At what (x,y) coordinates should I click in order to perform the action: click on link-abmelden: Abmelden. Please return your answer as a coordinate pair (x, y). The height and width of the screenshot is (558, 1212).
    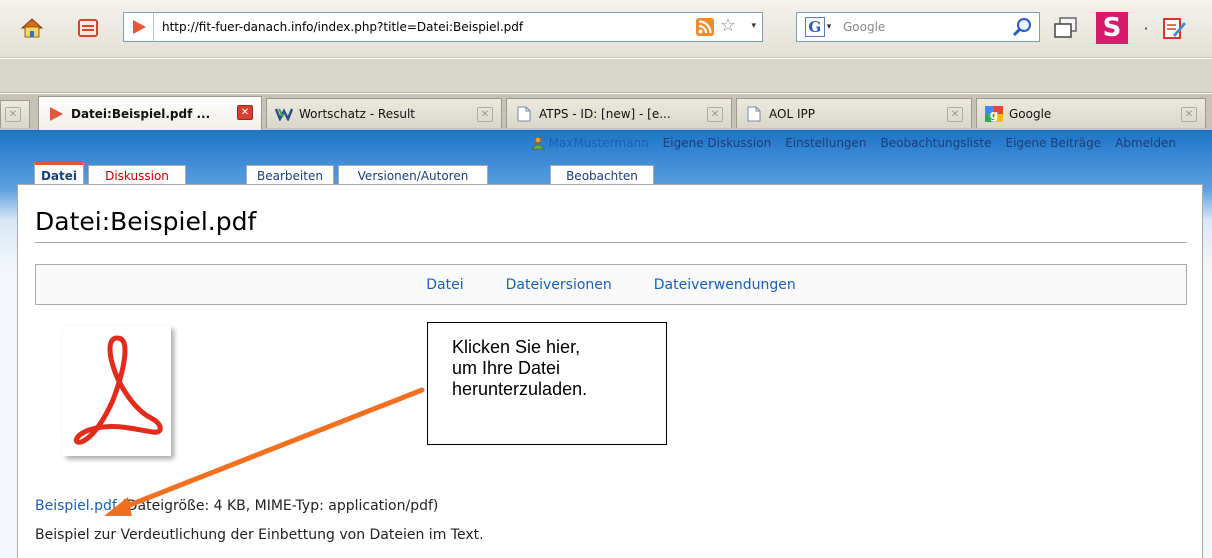
    Looking at the image, I should click on (1145, 143).